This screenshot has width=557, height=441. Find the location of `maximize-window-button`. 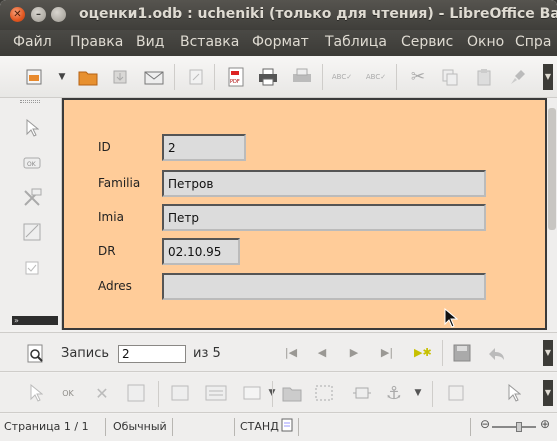

maximize-window-button is located at coordinates (58, 14).